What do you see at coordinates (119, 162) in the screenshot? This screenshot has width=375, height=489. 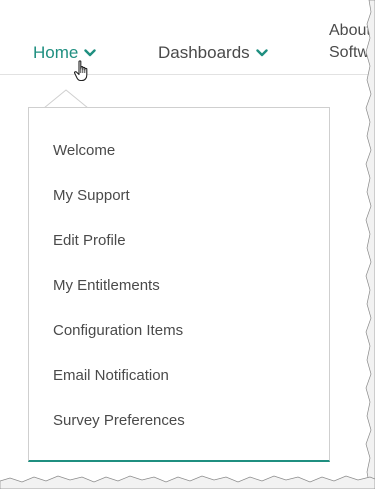 I see `menu-item-welcome: Welcome` at bounding box center [119, 162].